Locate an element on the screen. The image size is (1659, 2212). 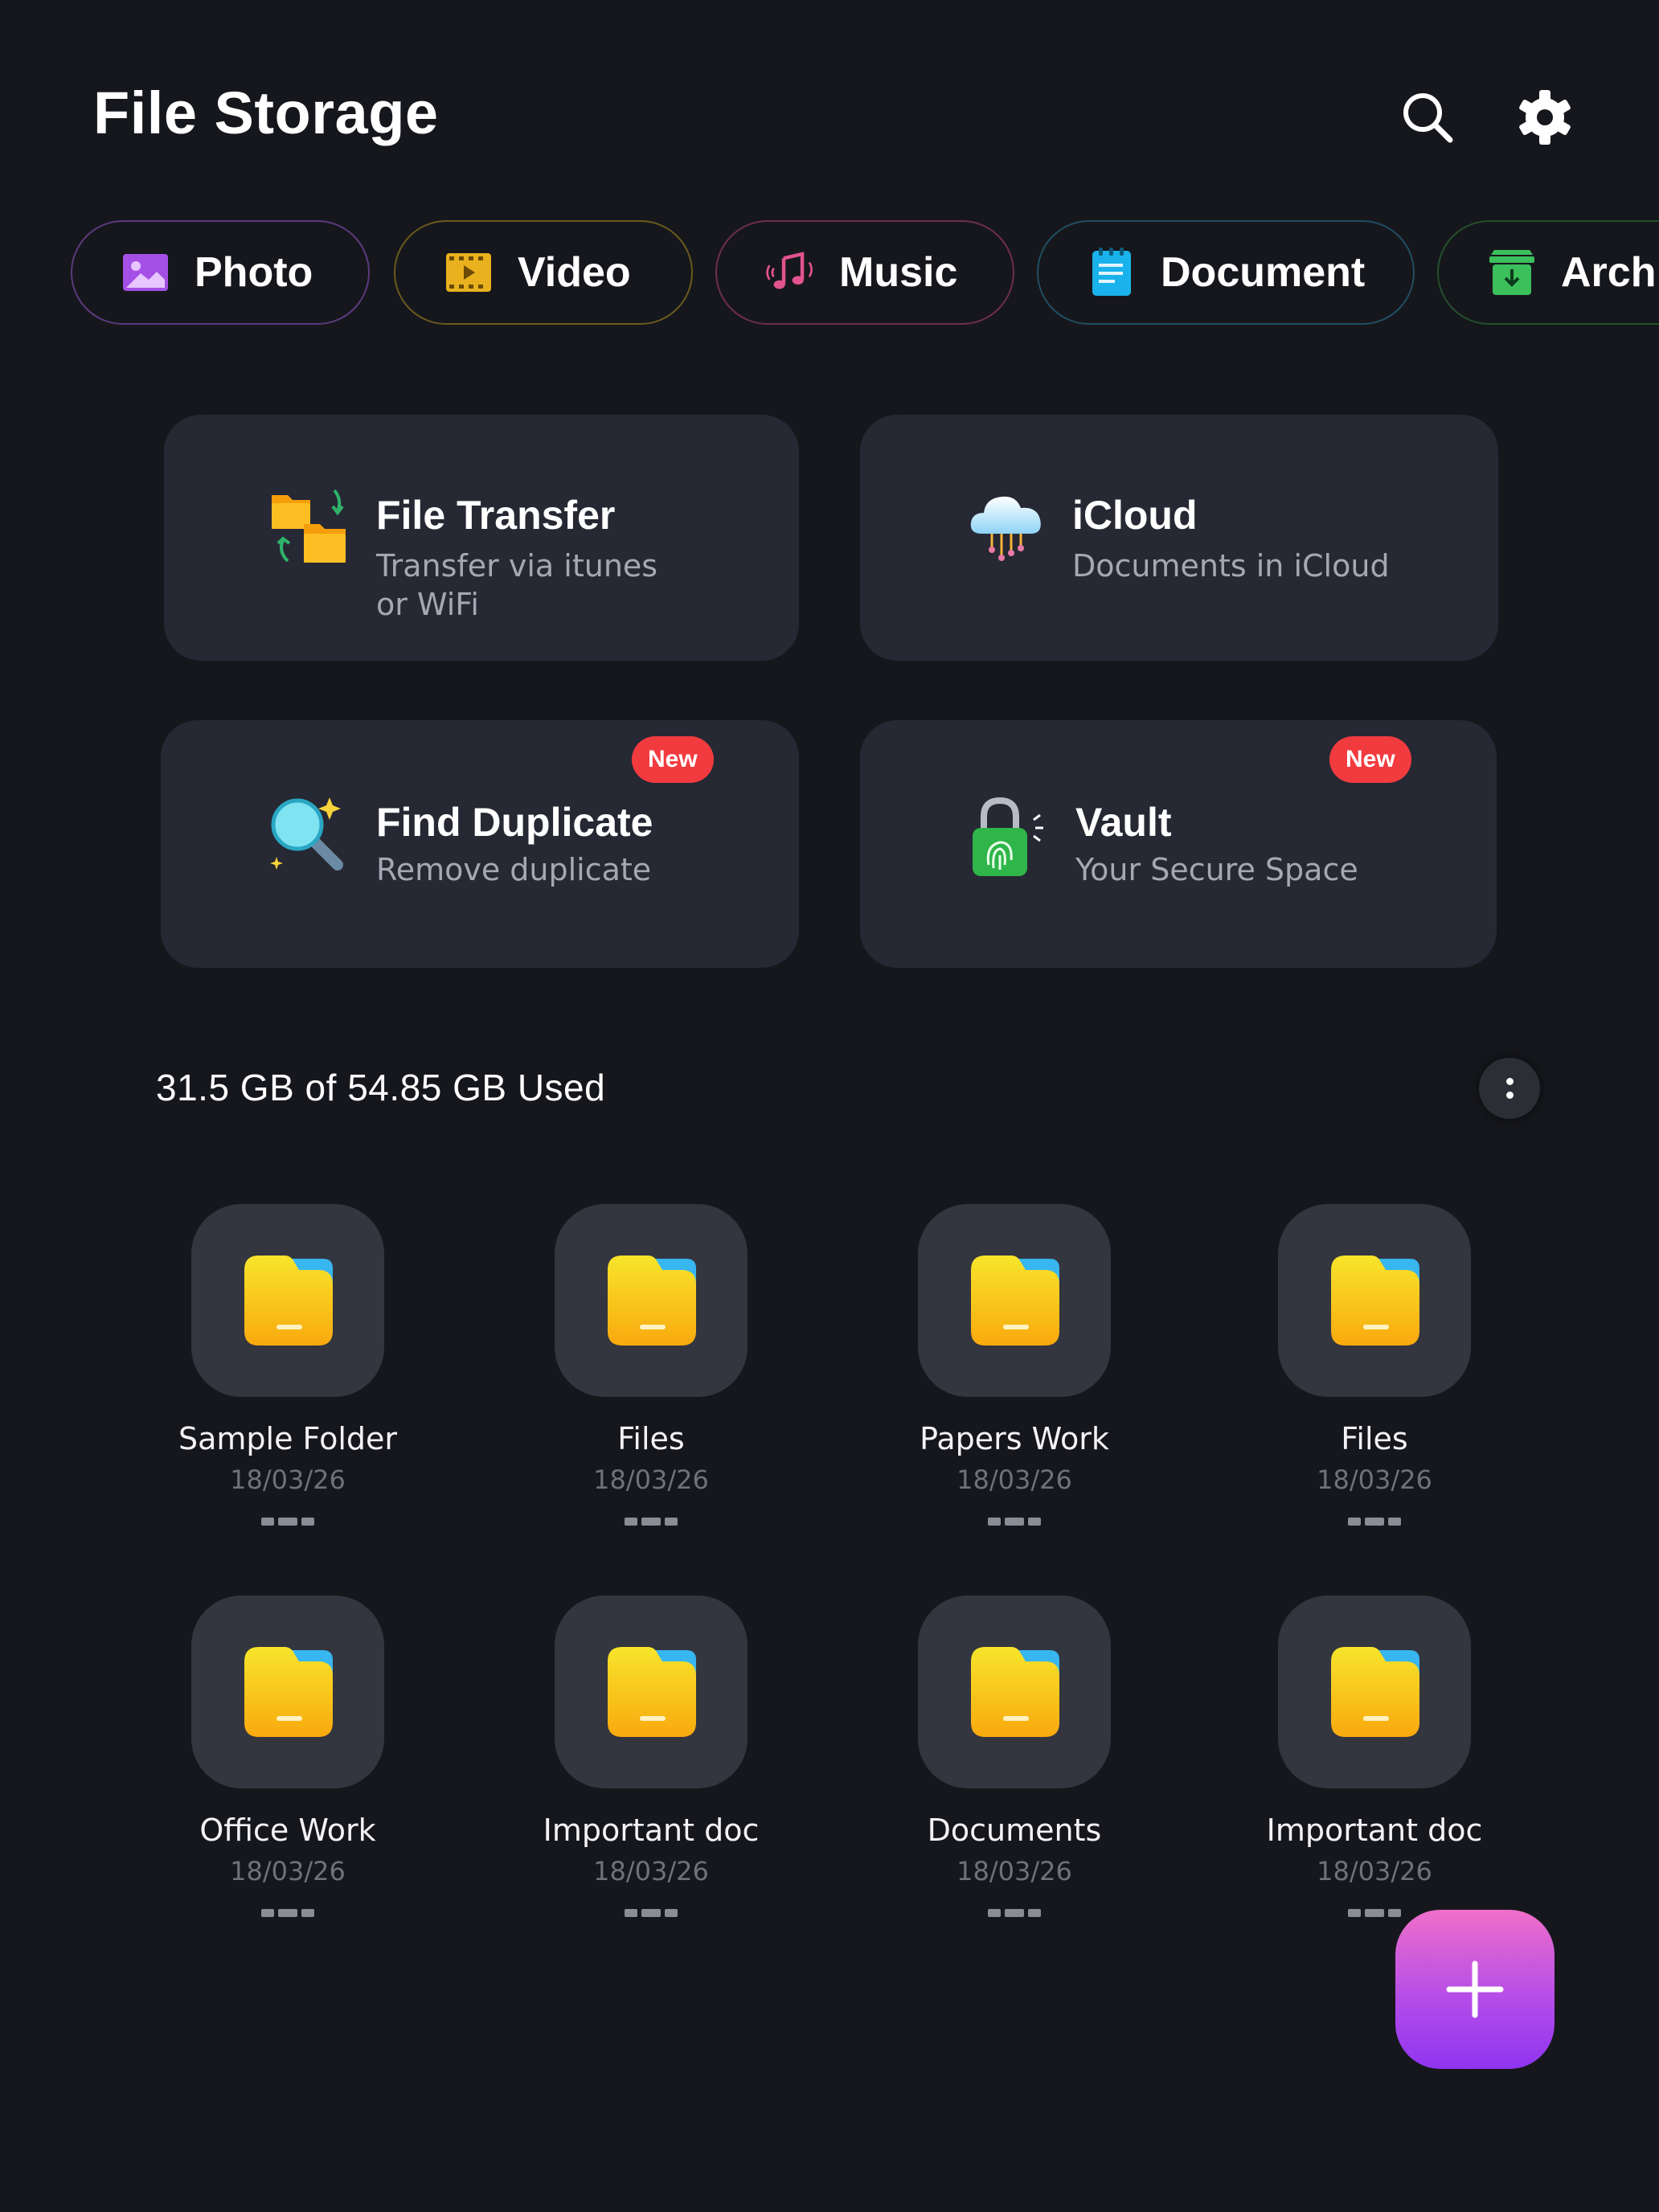
chip-label: Photo is located at coordinates (254, 272).